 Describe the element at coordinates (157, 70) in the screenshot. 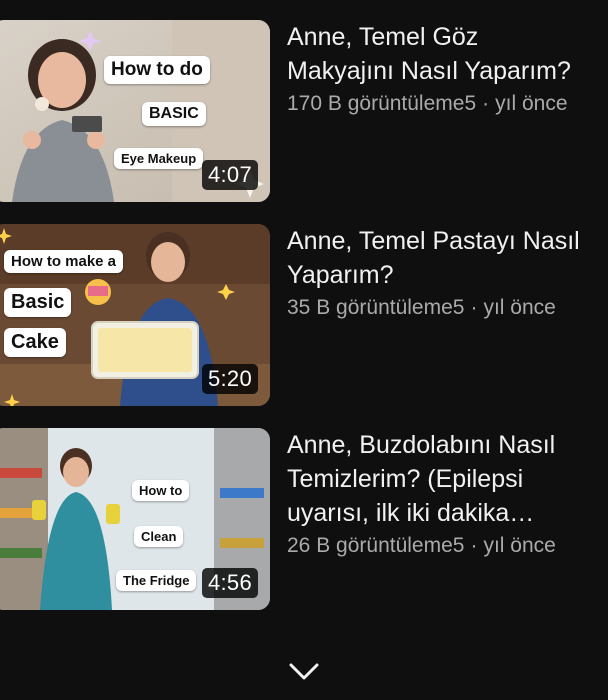

I see `thumbnail-text: How to do` at that location.